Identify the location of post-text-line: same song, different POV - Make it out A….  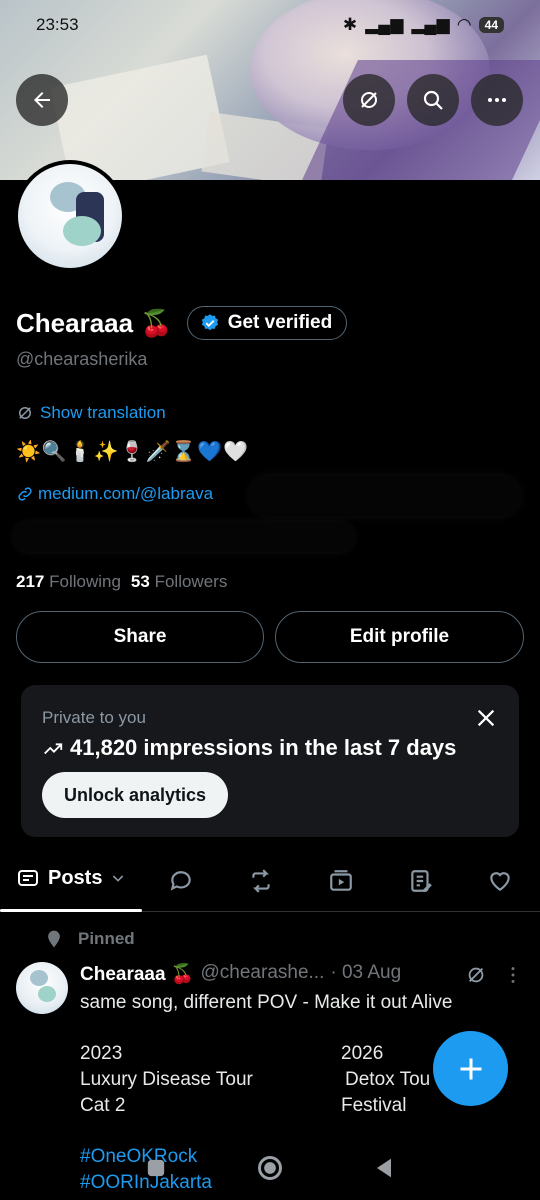
(266, 1002).